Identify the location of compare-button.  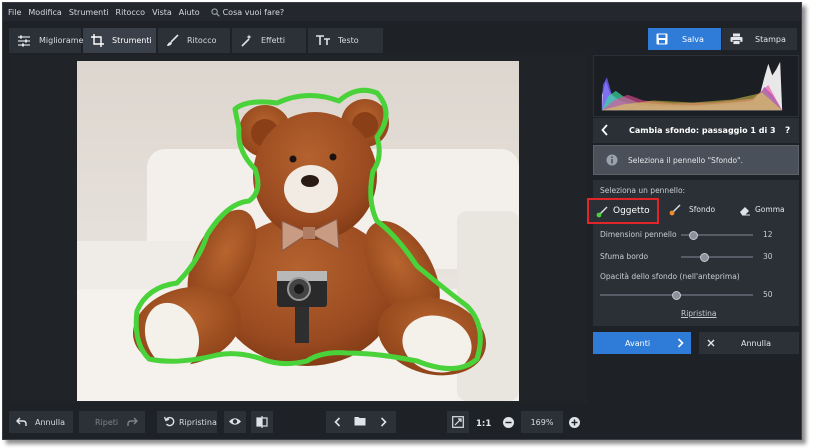
(262, 422).